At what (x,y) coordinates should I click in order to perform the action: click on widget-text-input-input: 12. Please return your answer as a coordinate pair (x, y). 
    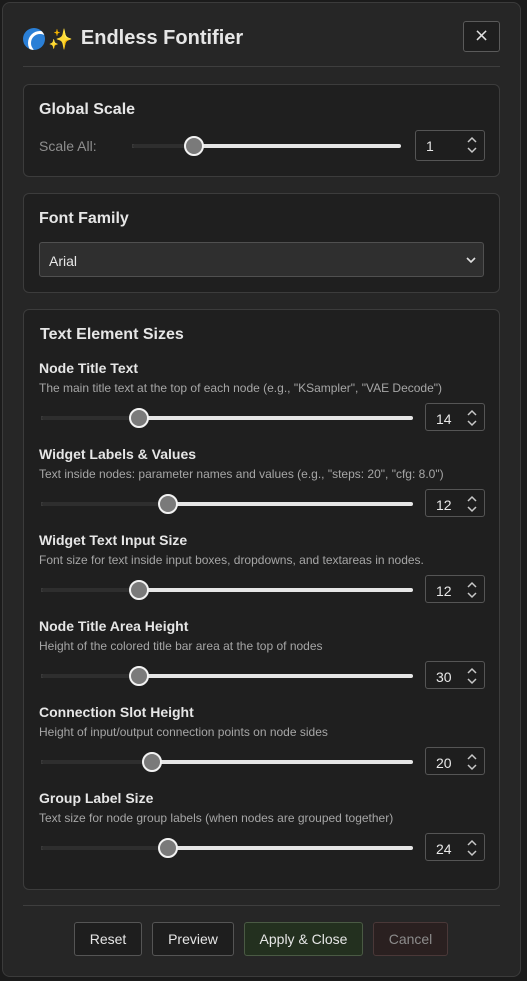
    Looking at the image, I should click on (455, 589).